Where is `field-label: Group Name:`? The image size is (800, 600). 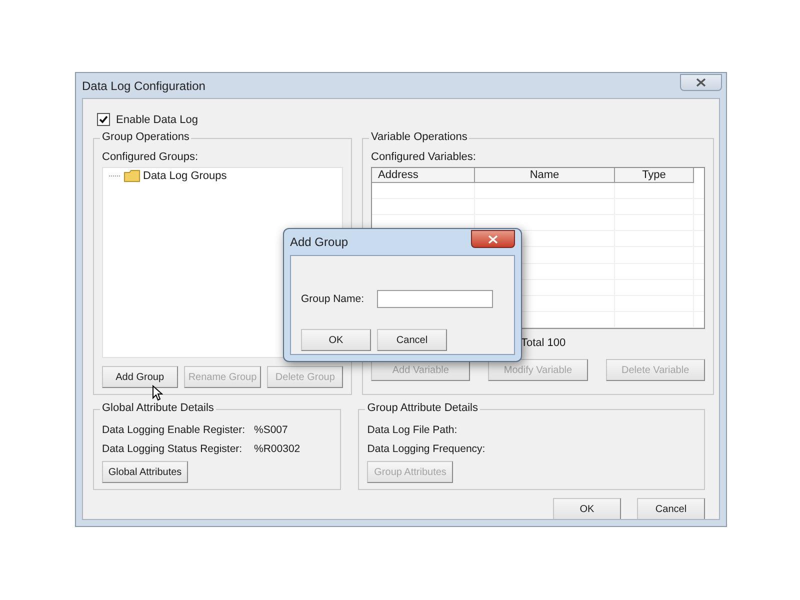
field-label: Group Name: is located at coordinates (333, 298).